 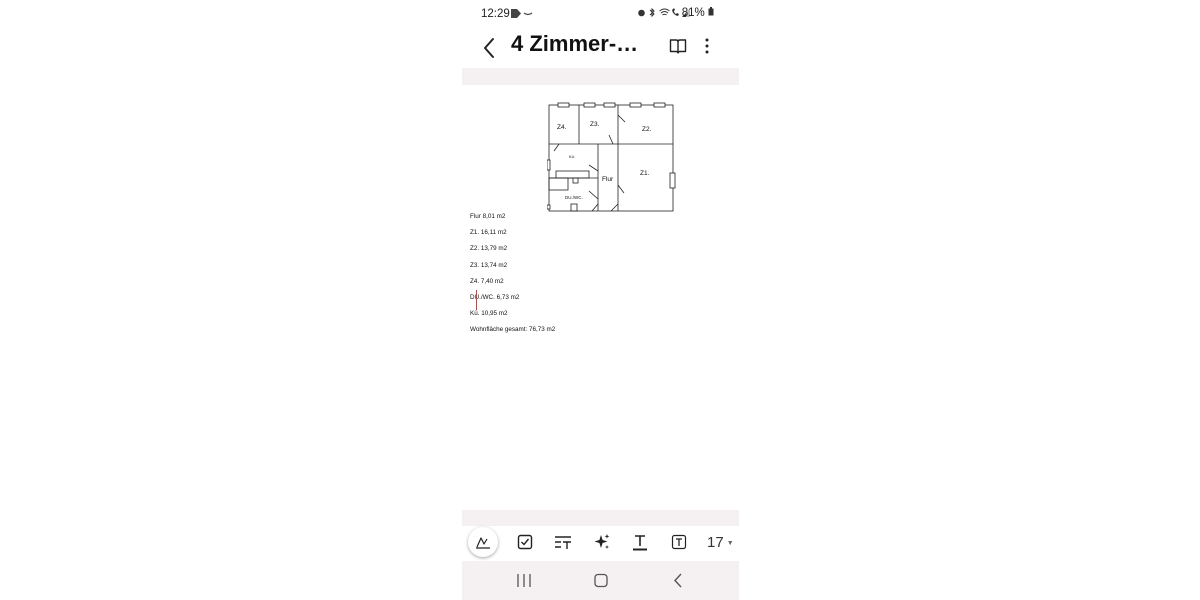 I want to click on back-icon, so click(x=679, y=581).